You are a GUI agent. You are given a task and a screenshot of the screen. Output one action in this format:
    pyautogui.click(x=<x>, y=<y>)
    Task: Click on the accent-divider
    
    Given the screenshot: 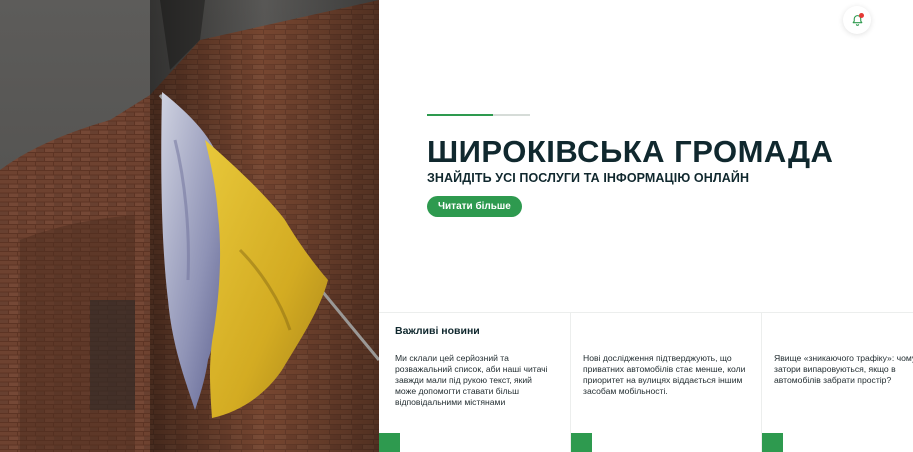 What is the action you would take?
    pyautogui.click(x=478, y=115)
    